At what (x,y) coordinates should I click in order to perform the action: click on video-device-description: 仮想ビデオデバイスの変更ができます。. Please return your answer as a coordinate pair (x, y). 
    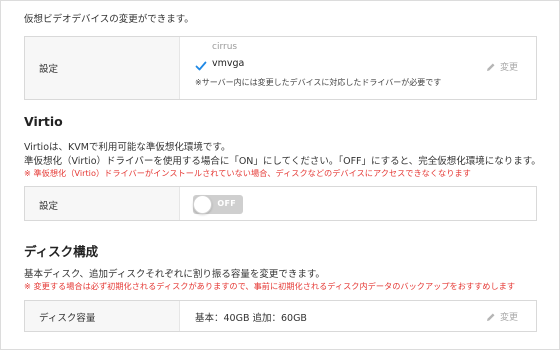
    Looking at the image, I should click on (109, 19).